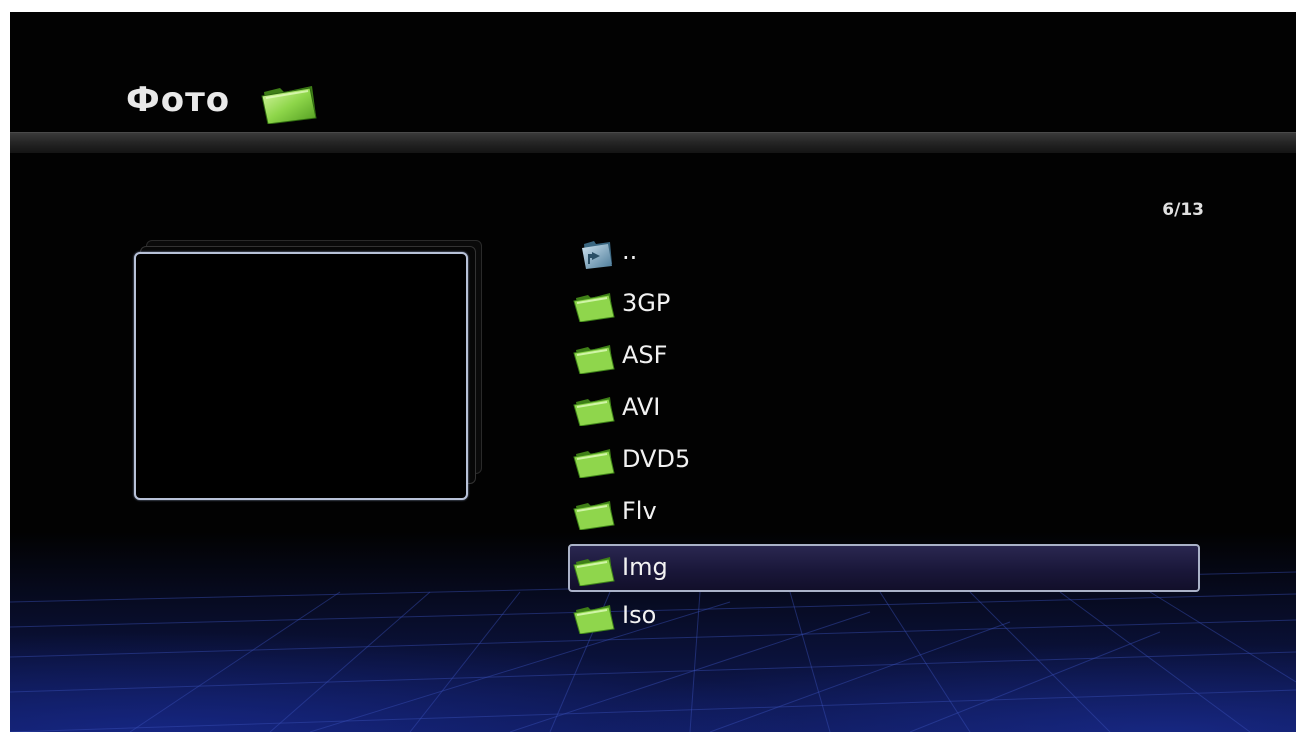 The height and width of the screenshot is (734, 1298). What do you see at coordinates (639, 615) in the screenshot?
I see `list-item-label: Iso` at bounding box center [639, 615].